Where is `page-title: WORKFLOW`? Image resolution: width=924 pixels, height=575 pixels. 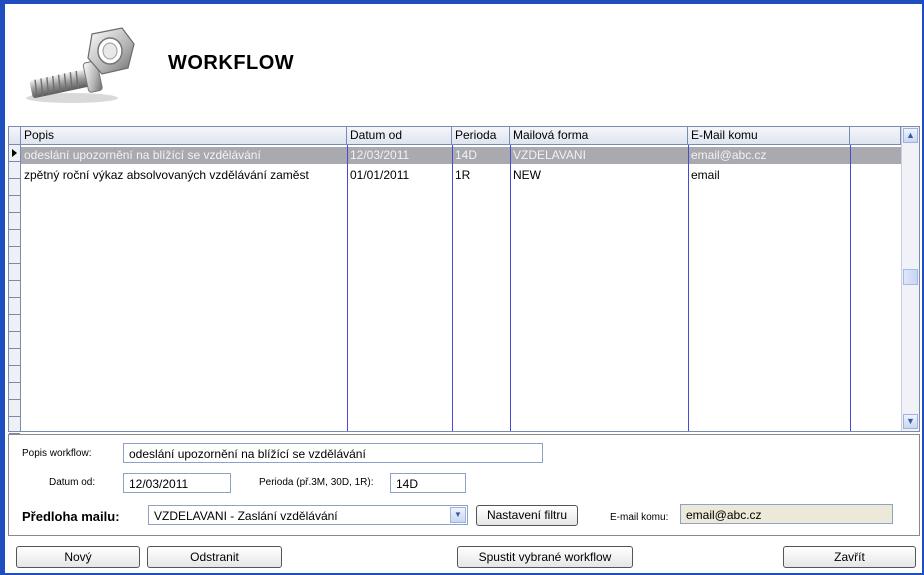 page-title: WORKFLOW is located at coordinates (231, 63).